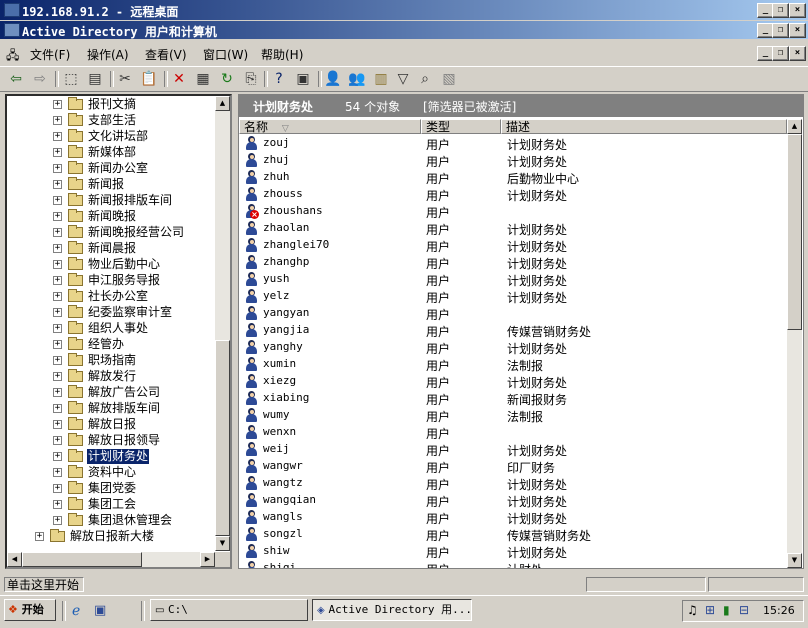 Image resolution: width=808 pixels, height=628 pixels. Describe the element at coordinates (780, 30) in the screenshot. I see `app-restore-button: ❐` at that location.